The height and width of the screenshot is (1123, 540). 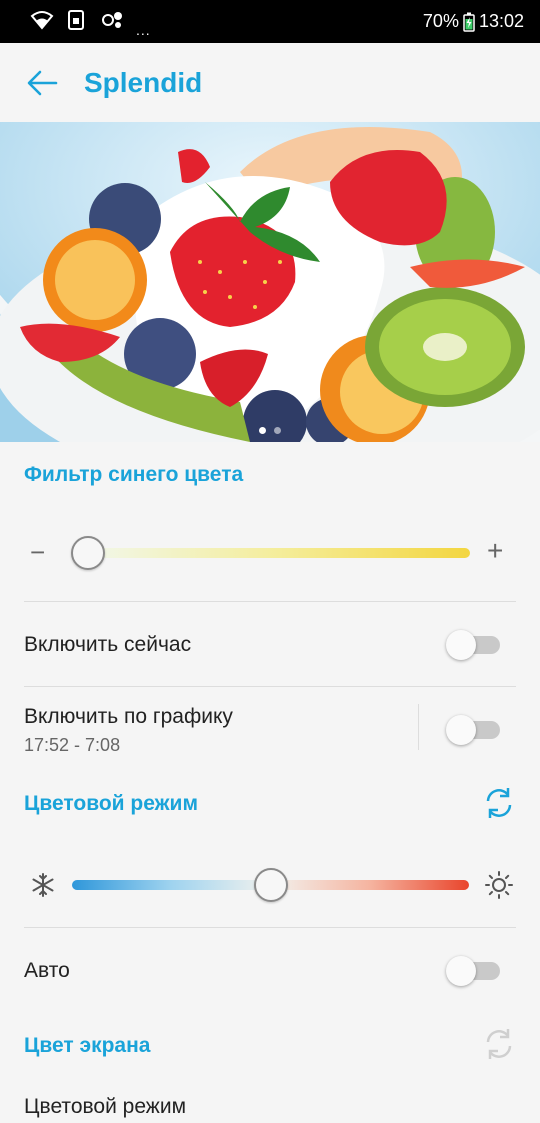 I want to click on blue-filter-slider, so click(x=279, y=553).